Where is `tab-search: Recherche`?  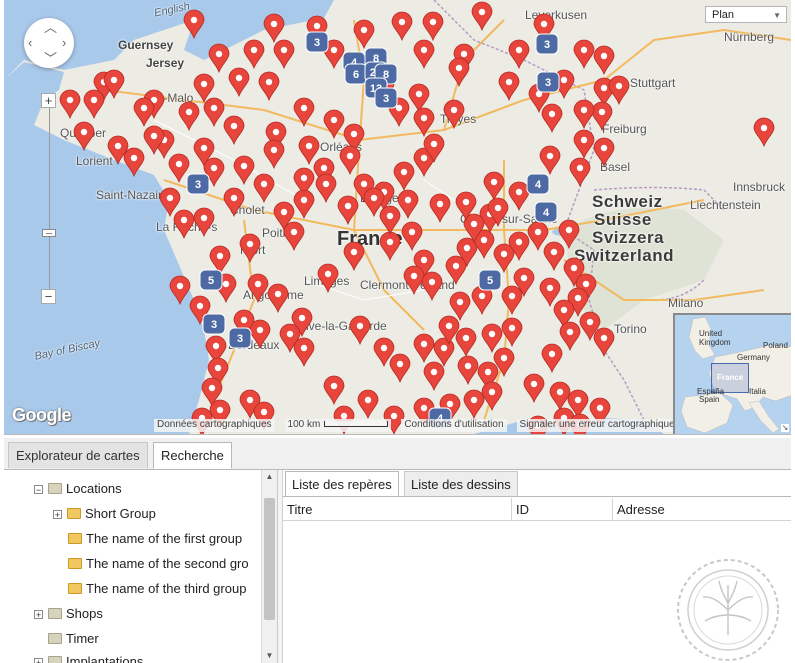
tab-search: Recherche is located at coordinates (192, 455).